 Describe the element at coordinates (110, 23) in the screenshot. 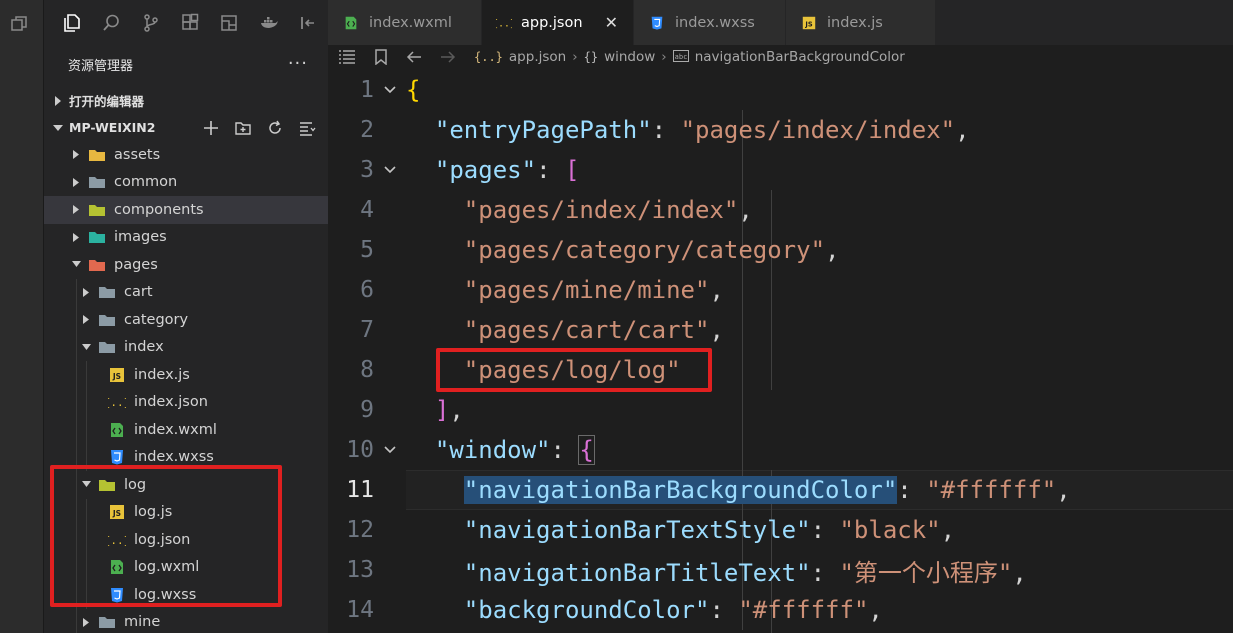

I see `search-tab` at that location.